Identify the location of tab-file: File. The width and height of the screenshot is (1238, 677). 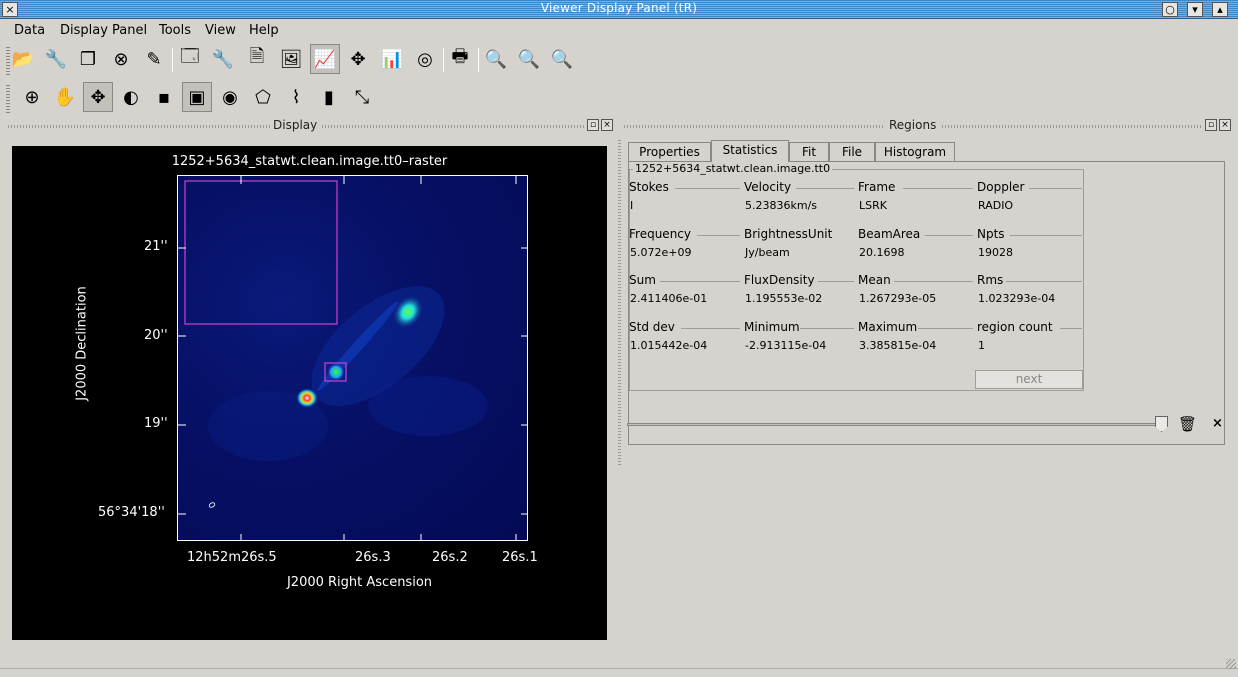
(852, 152).